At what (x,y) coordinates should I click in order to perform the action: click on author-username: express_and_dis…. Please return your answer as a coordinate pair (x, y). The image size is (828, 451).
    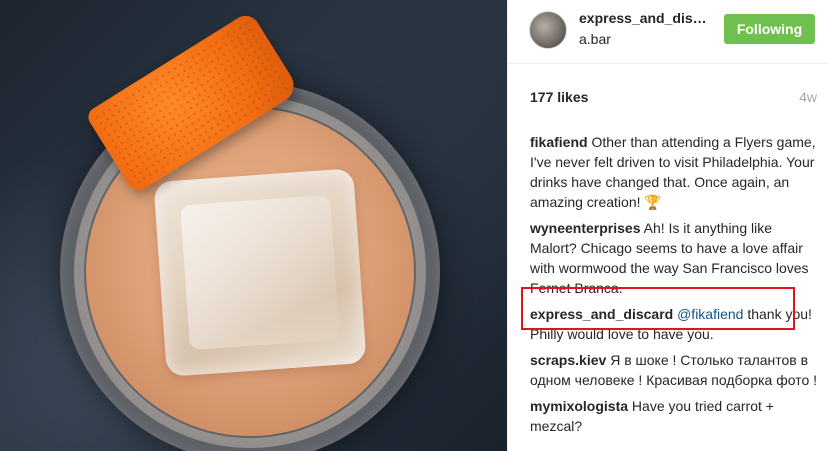
    Looking at the image, I should click on (646, 18).